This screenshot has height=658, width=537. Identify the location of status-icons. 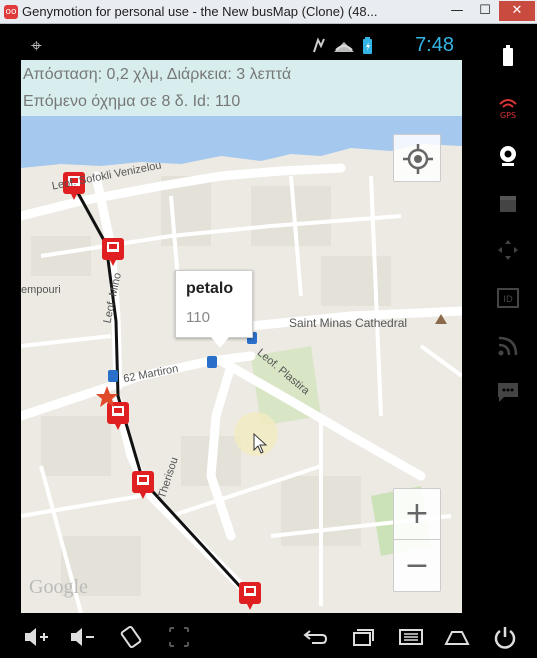
(345, 48).